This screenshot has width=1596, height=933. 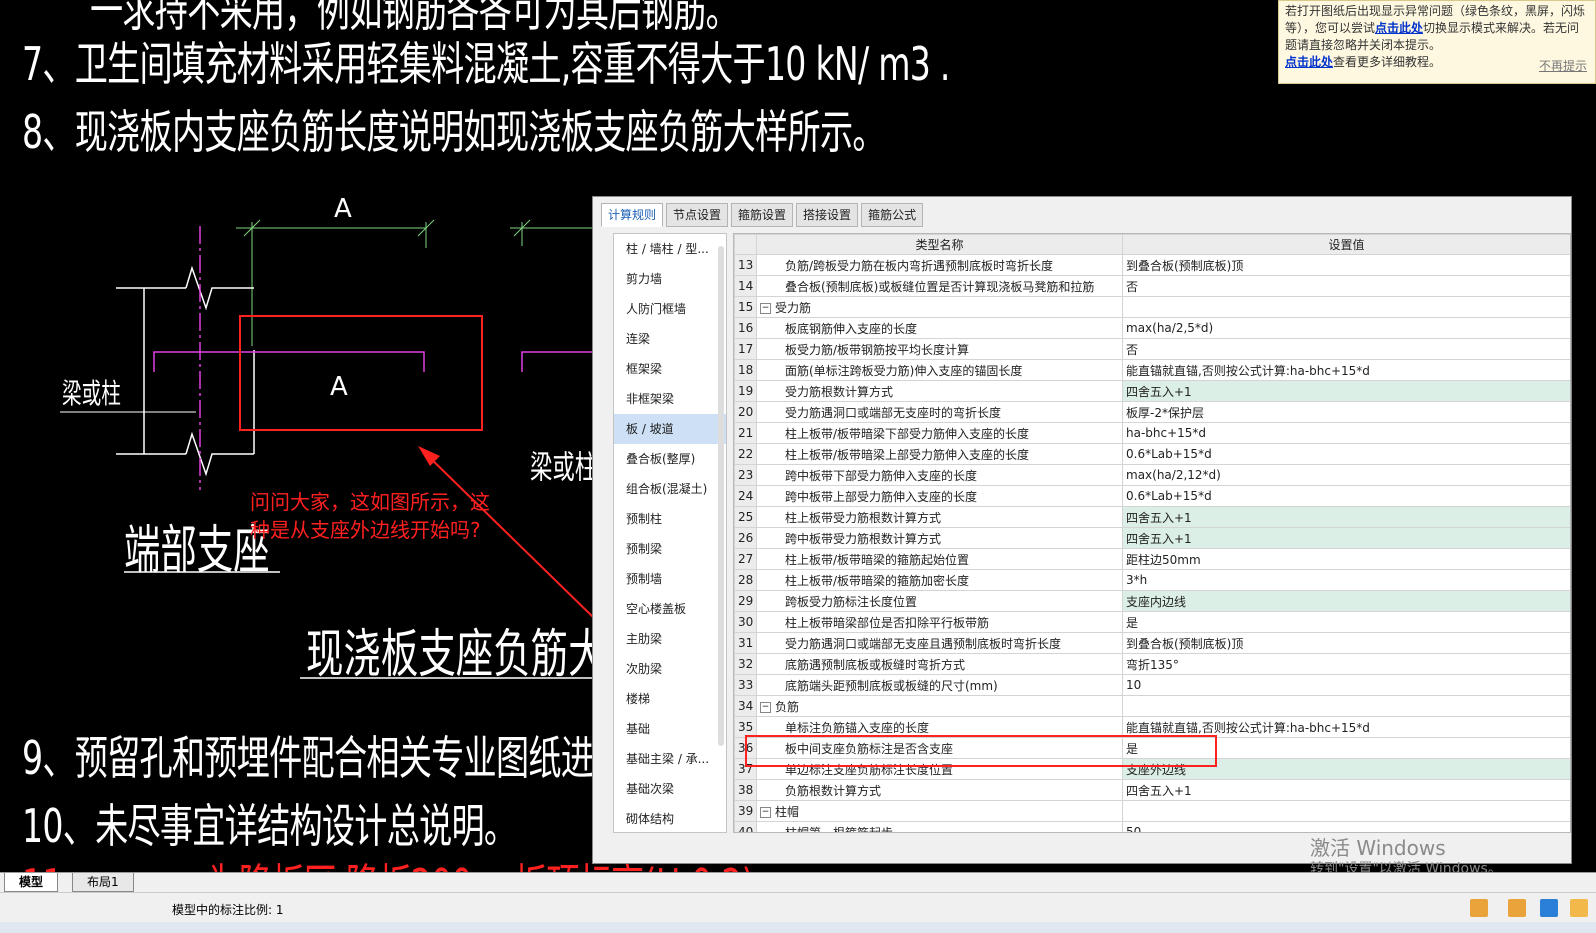 What do you see at coordinates (798, 882) in the screenshot?
I see `layout-tabs: 模型 布局1` at bounding box center [798, 882].